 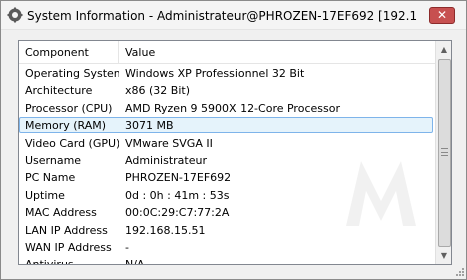 I want to click on cell-component: Memory (RAM), so click(x=66, y=126).